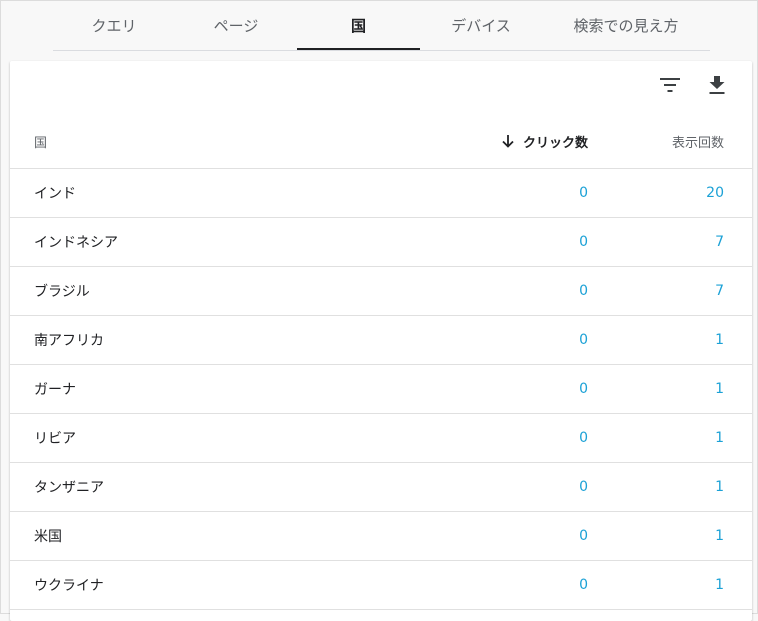 The image size is (758, 621). Describe the element at coordinates (55, 390) in the screenshot. I see `country-cell: ガーナ` at that location.